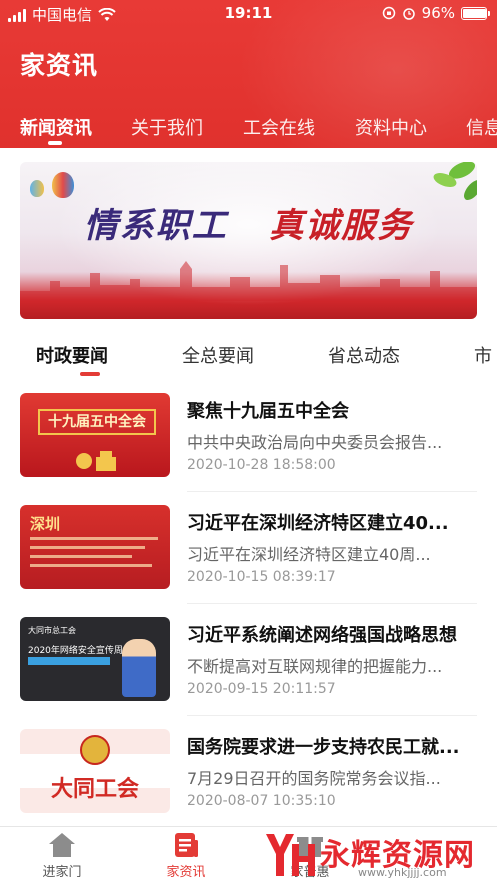  What do you see at coordinates (218, 355) in the screenshot?
I see `subtab-acftu: 全总要闻` at bounding box center [218, 355].